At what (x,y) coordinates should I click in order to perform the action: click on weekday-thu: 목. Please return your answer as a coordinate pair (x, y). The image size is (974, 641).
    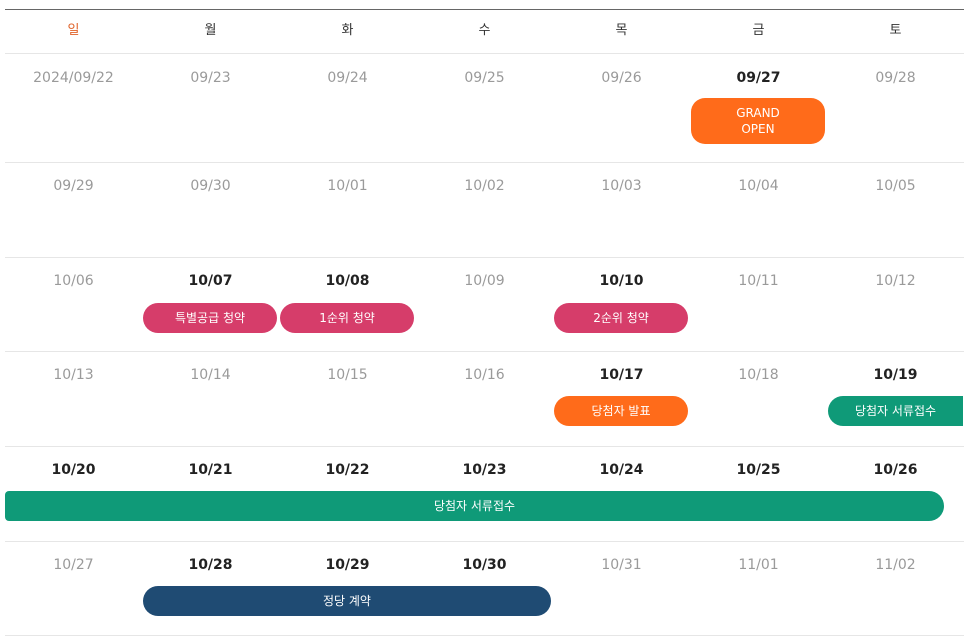
    Looking at the image, I should click on (621, 30).